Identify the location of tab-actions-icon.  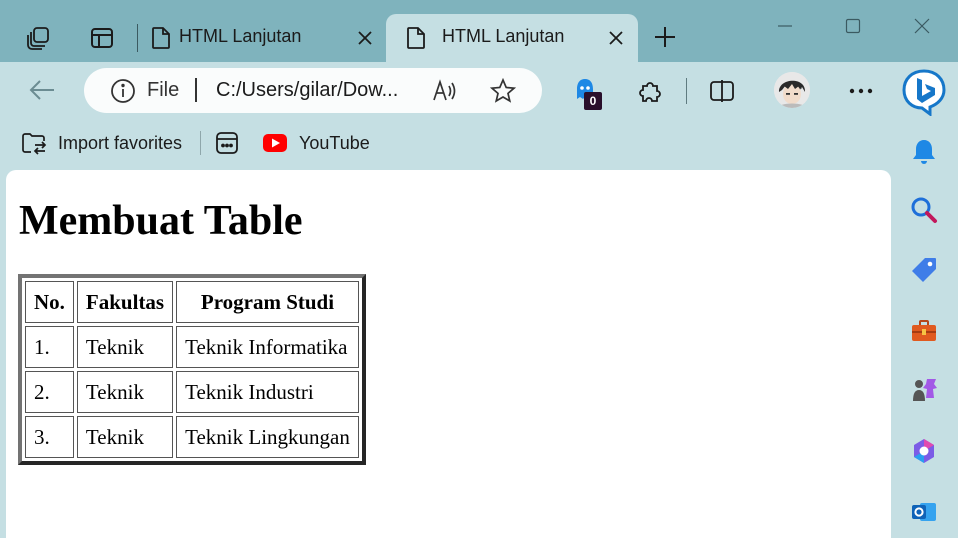
(102, 38).